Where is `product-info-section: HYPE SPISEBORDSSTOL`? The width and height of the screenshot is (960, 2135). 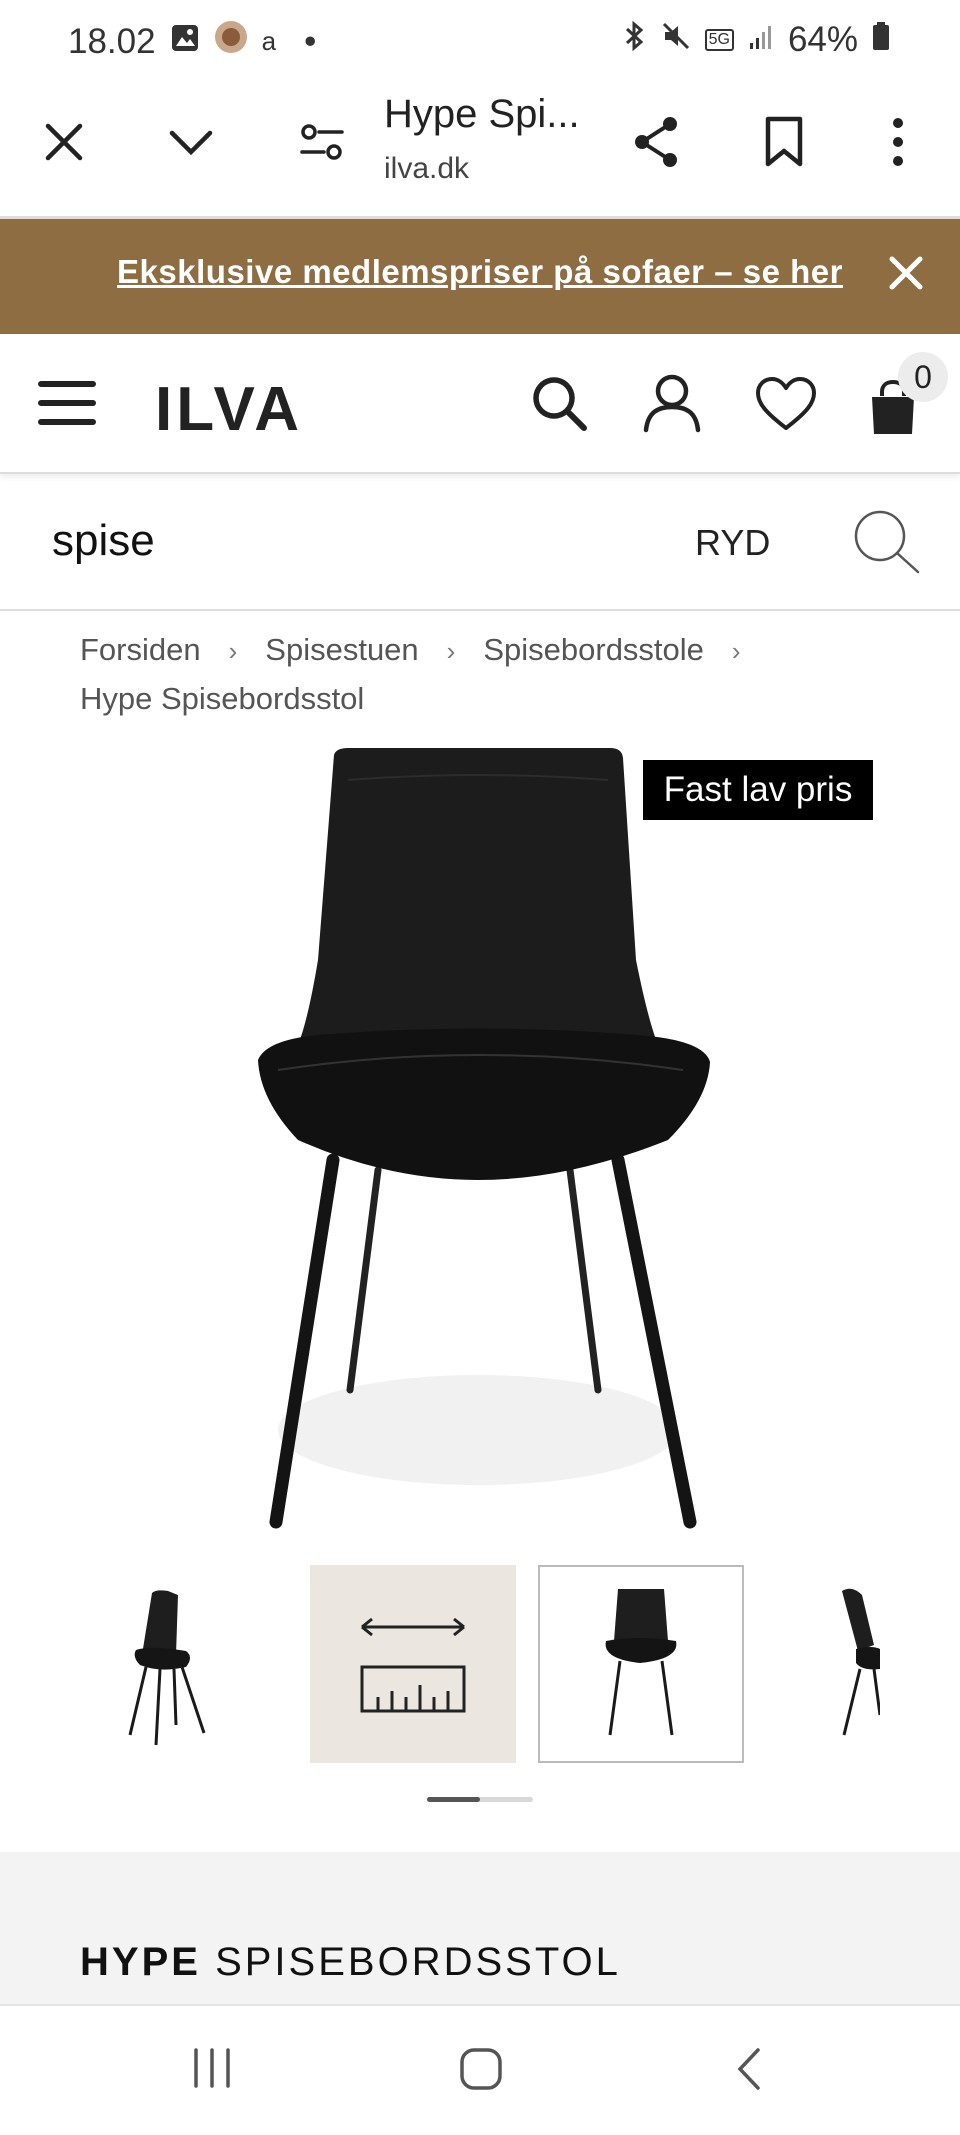 product-info-section: HYPE SPISEBORDSSTOL is located at coordinates (480, 1928).